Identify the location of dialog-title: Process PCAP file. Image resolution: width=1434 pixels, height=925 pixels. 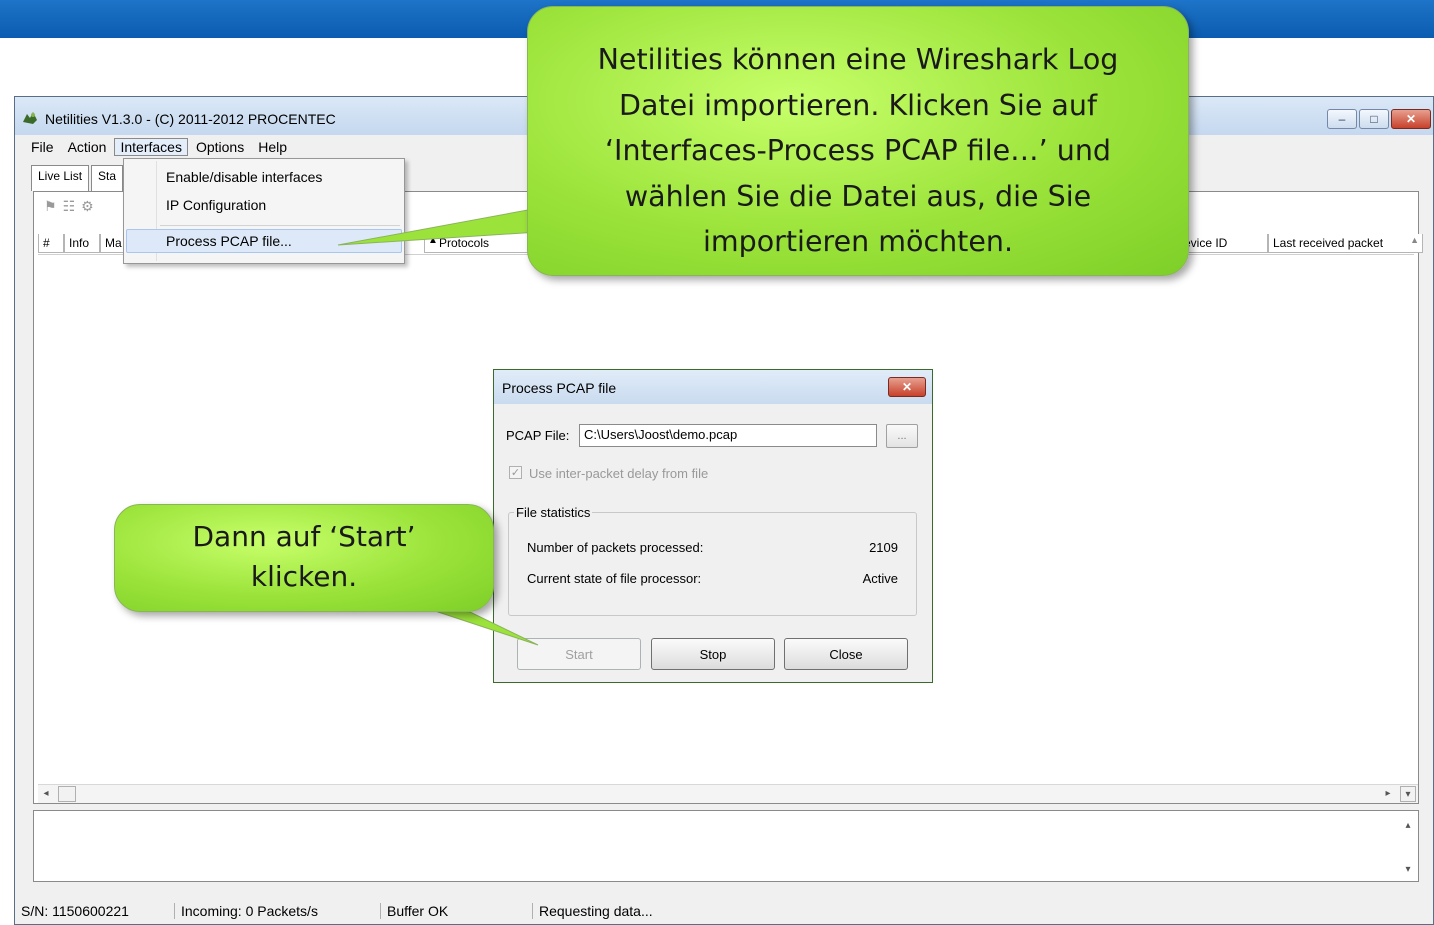
(559, 388).